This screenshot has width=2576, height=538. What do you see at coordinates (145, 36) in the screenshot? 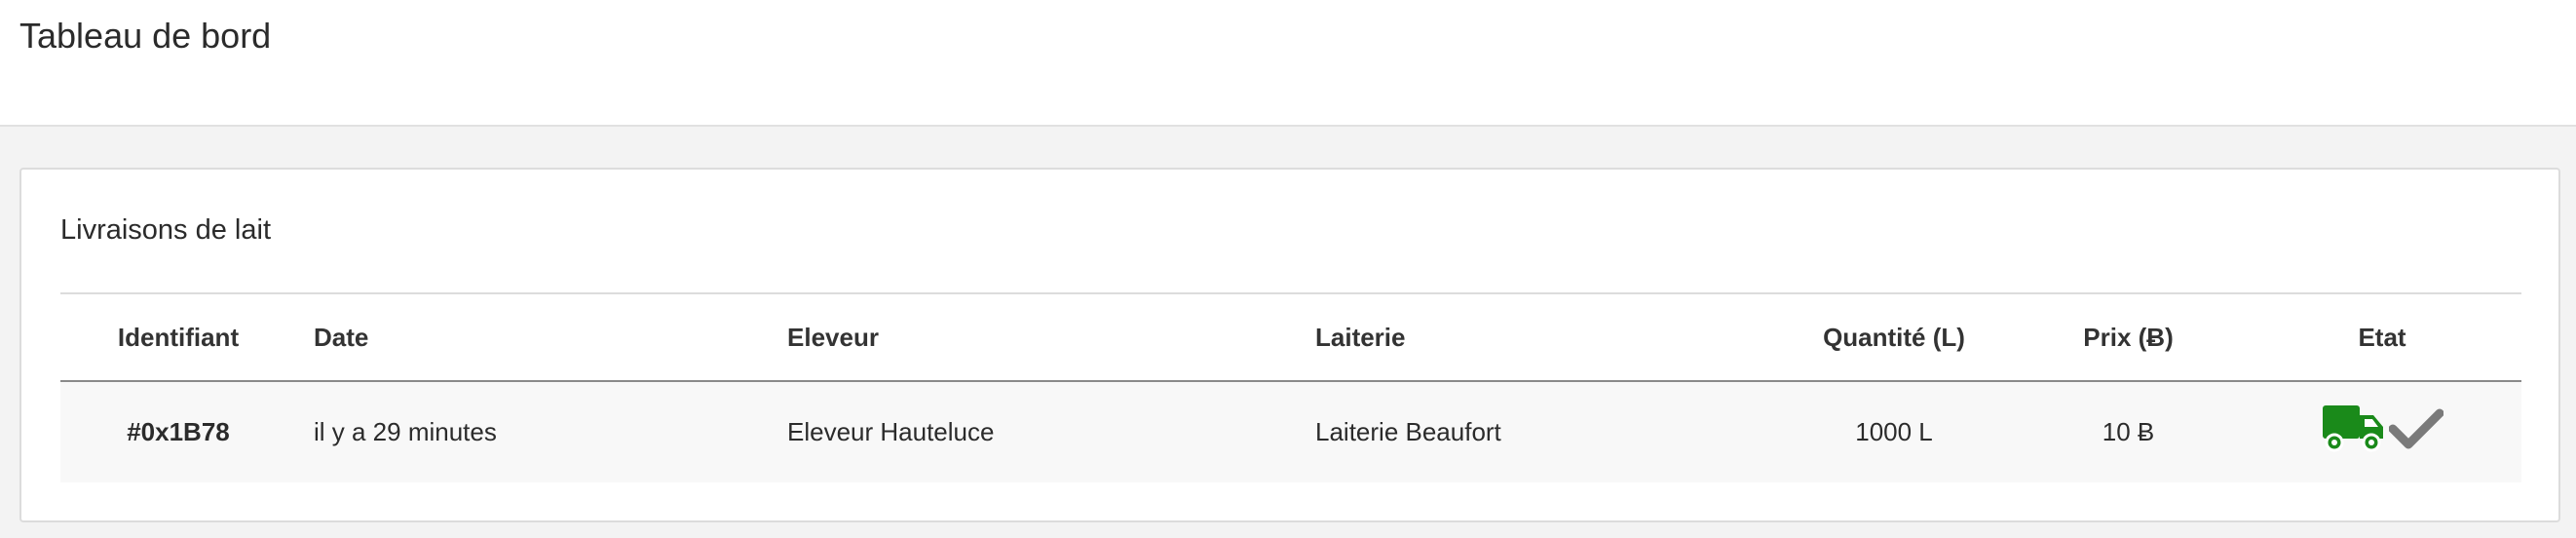
I see `page-title: Tableau de bord` at bounding box center [145, 36].